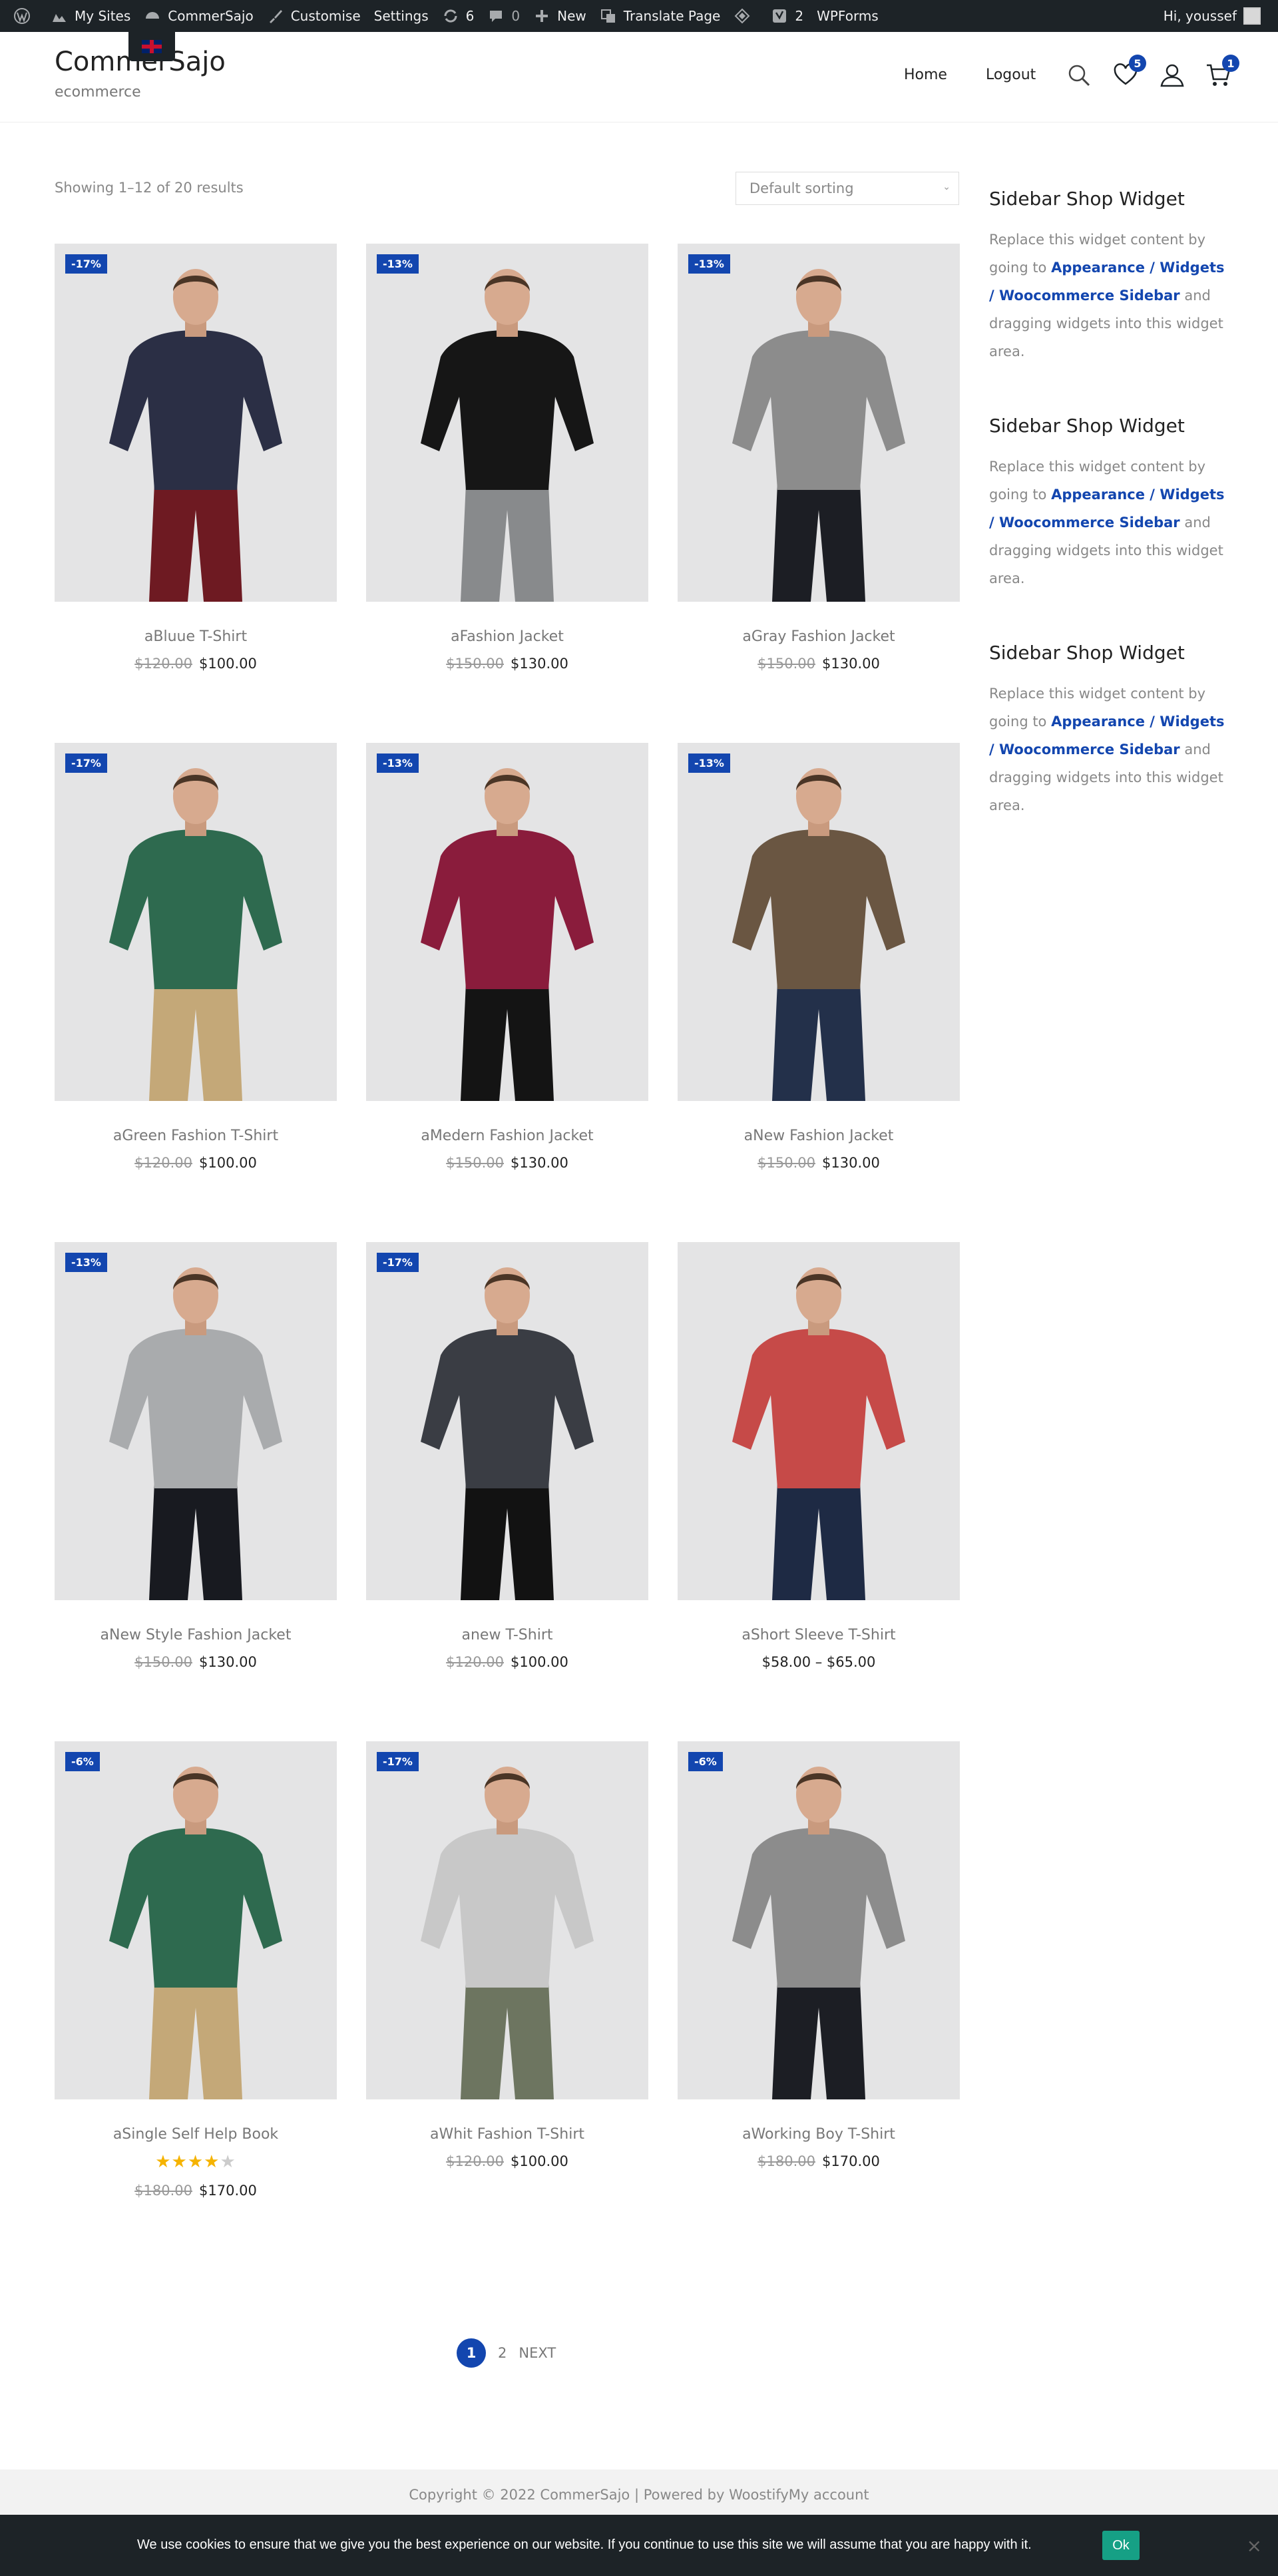  Describe the element at coordinates (1121, 2545) in the screenshot. I see `cookie-accept-button: Ok` at that location.